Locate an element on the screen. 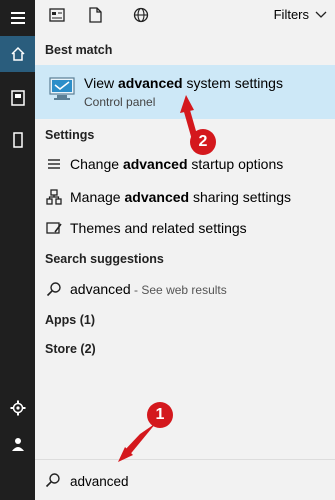  arrow-2-head is located at coordinates (187, 104).